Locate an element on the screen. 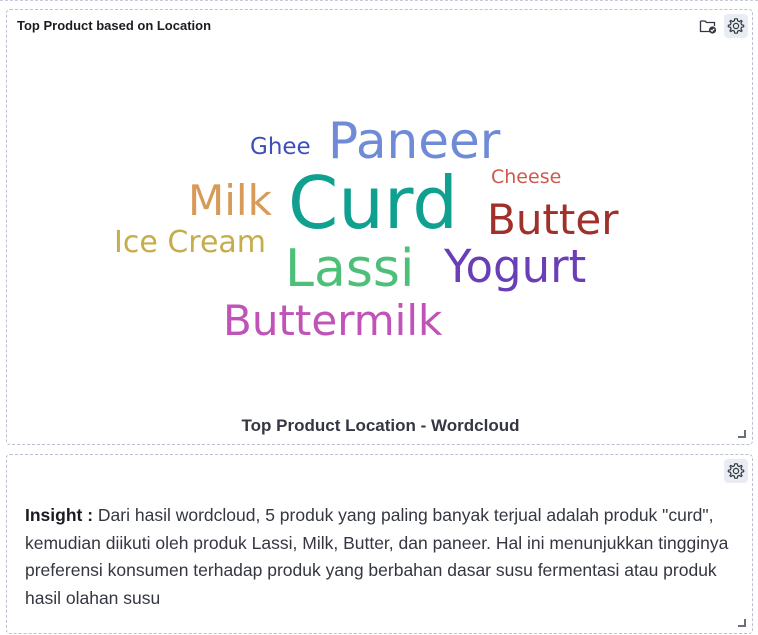 The width and height of the screenshot is (758, 635). gear-icon is located at coordinates (736, 471).